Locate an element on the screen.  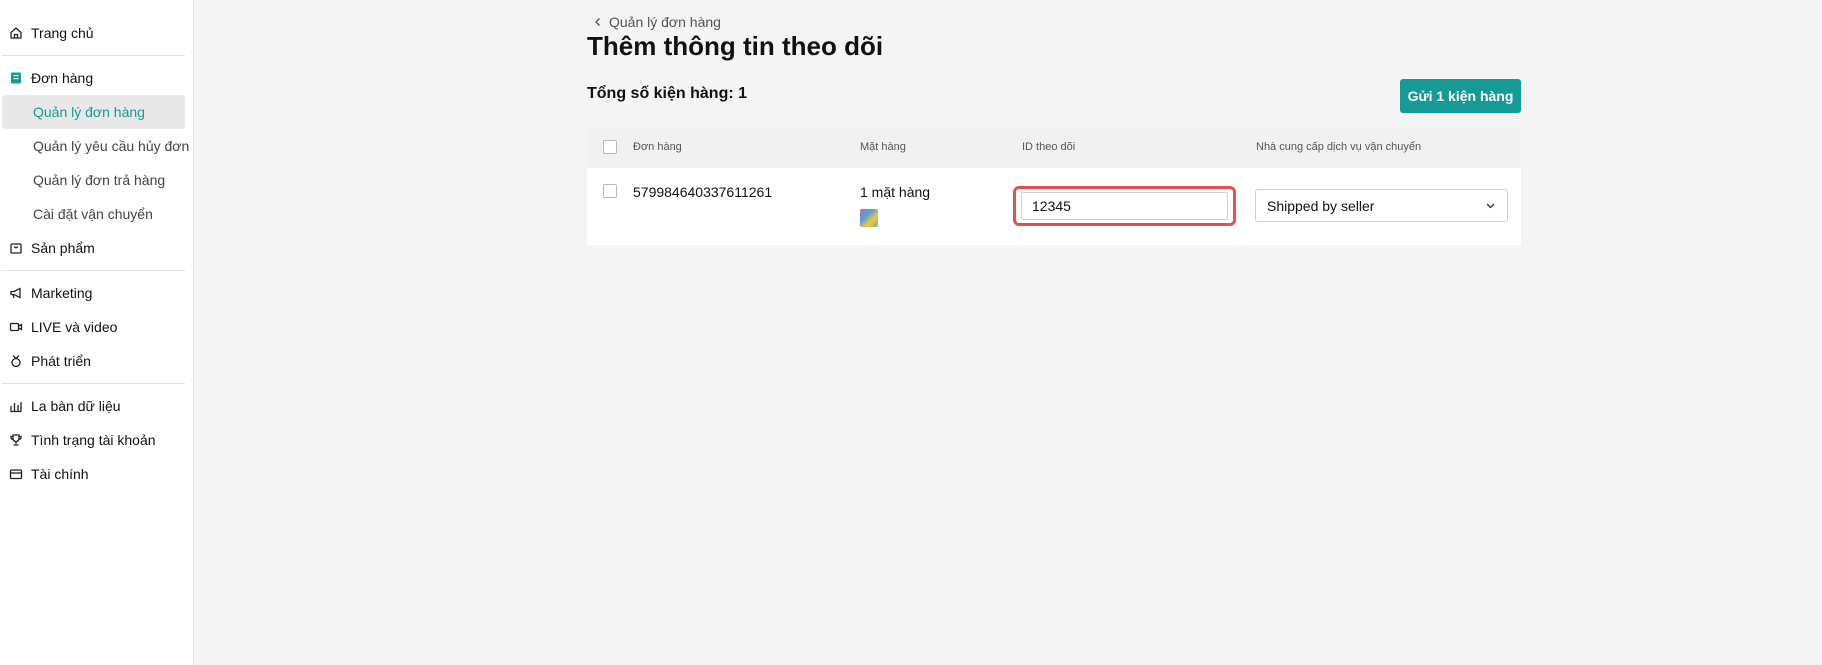
sidebar-item-home: Trang chủ is located at coordinates (96, 33).